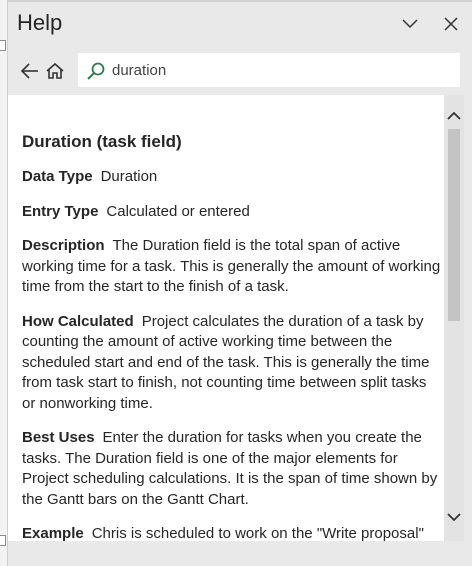  I want to click on scroll-down-button, so click(454, 517).